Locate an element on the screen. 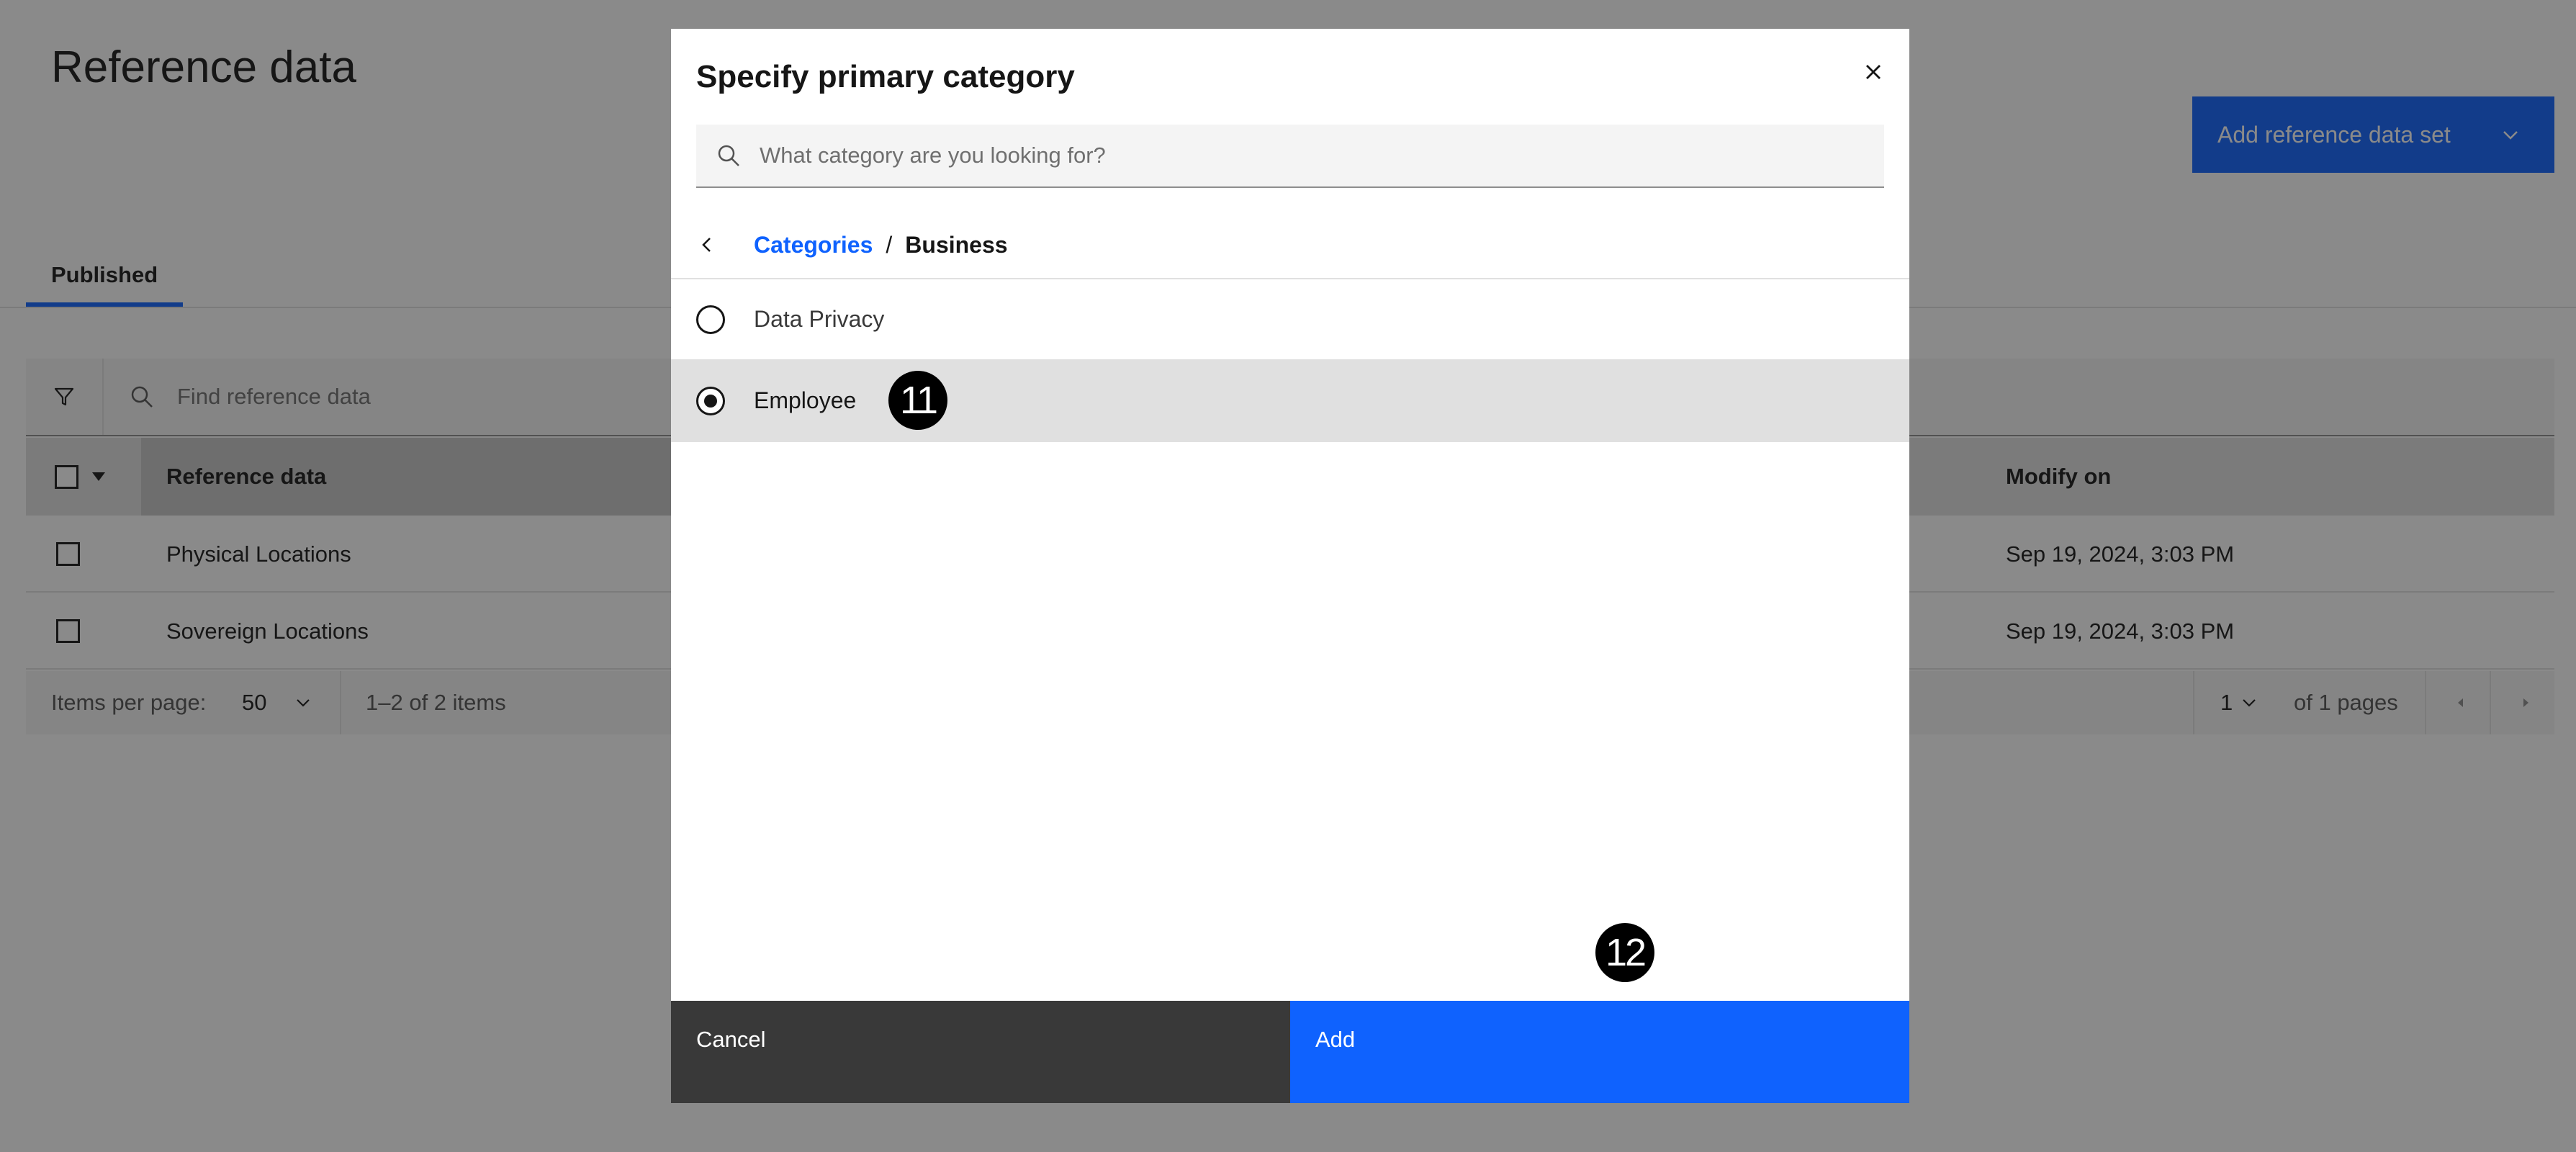 The image size is (2576, 1152). close-button is located at coordinates (1873, 72).